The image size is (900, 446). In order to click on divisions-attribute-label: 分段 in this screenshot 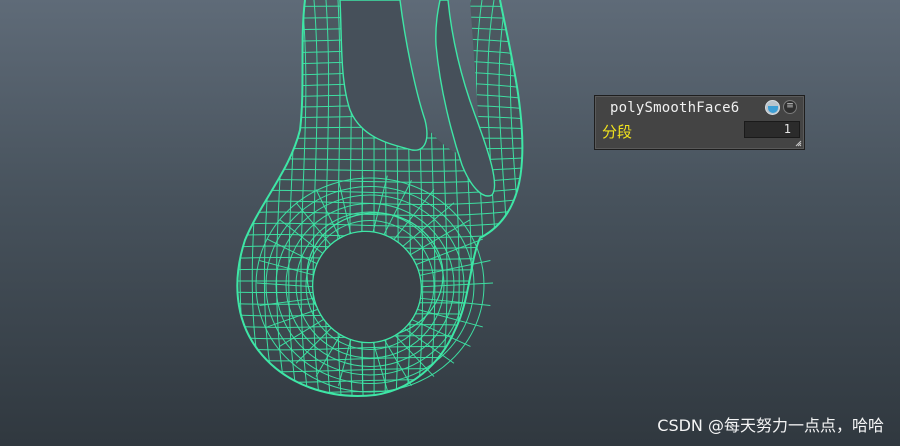, I will do `click(617, 131)`.